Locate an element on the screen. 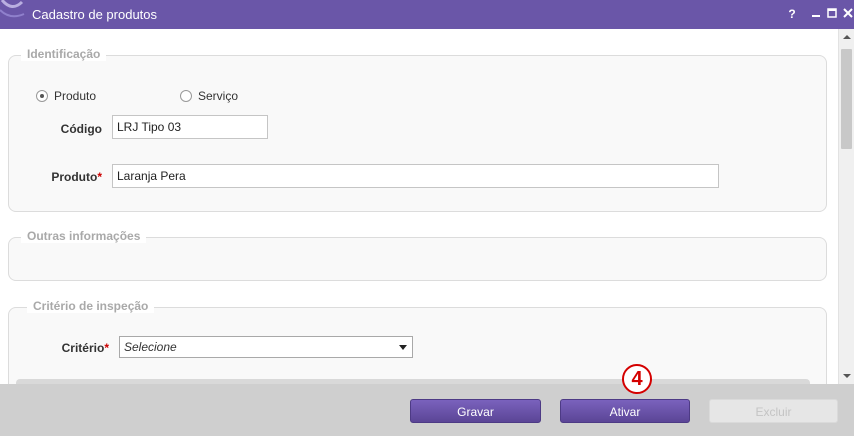  other-info-group: Outras informações is located at coordinates (417, 255).